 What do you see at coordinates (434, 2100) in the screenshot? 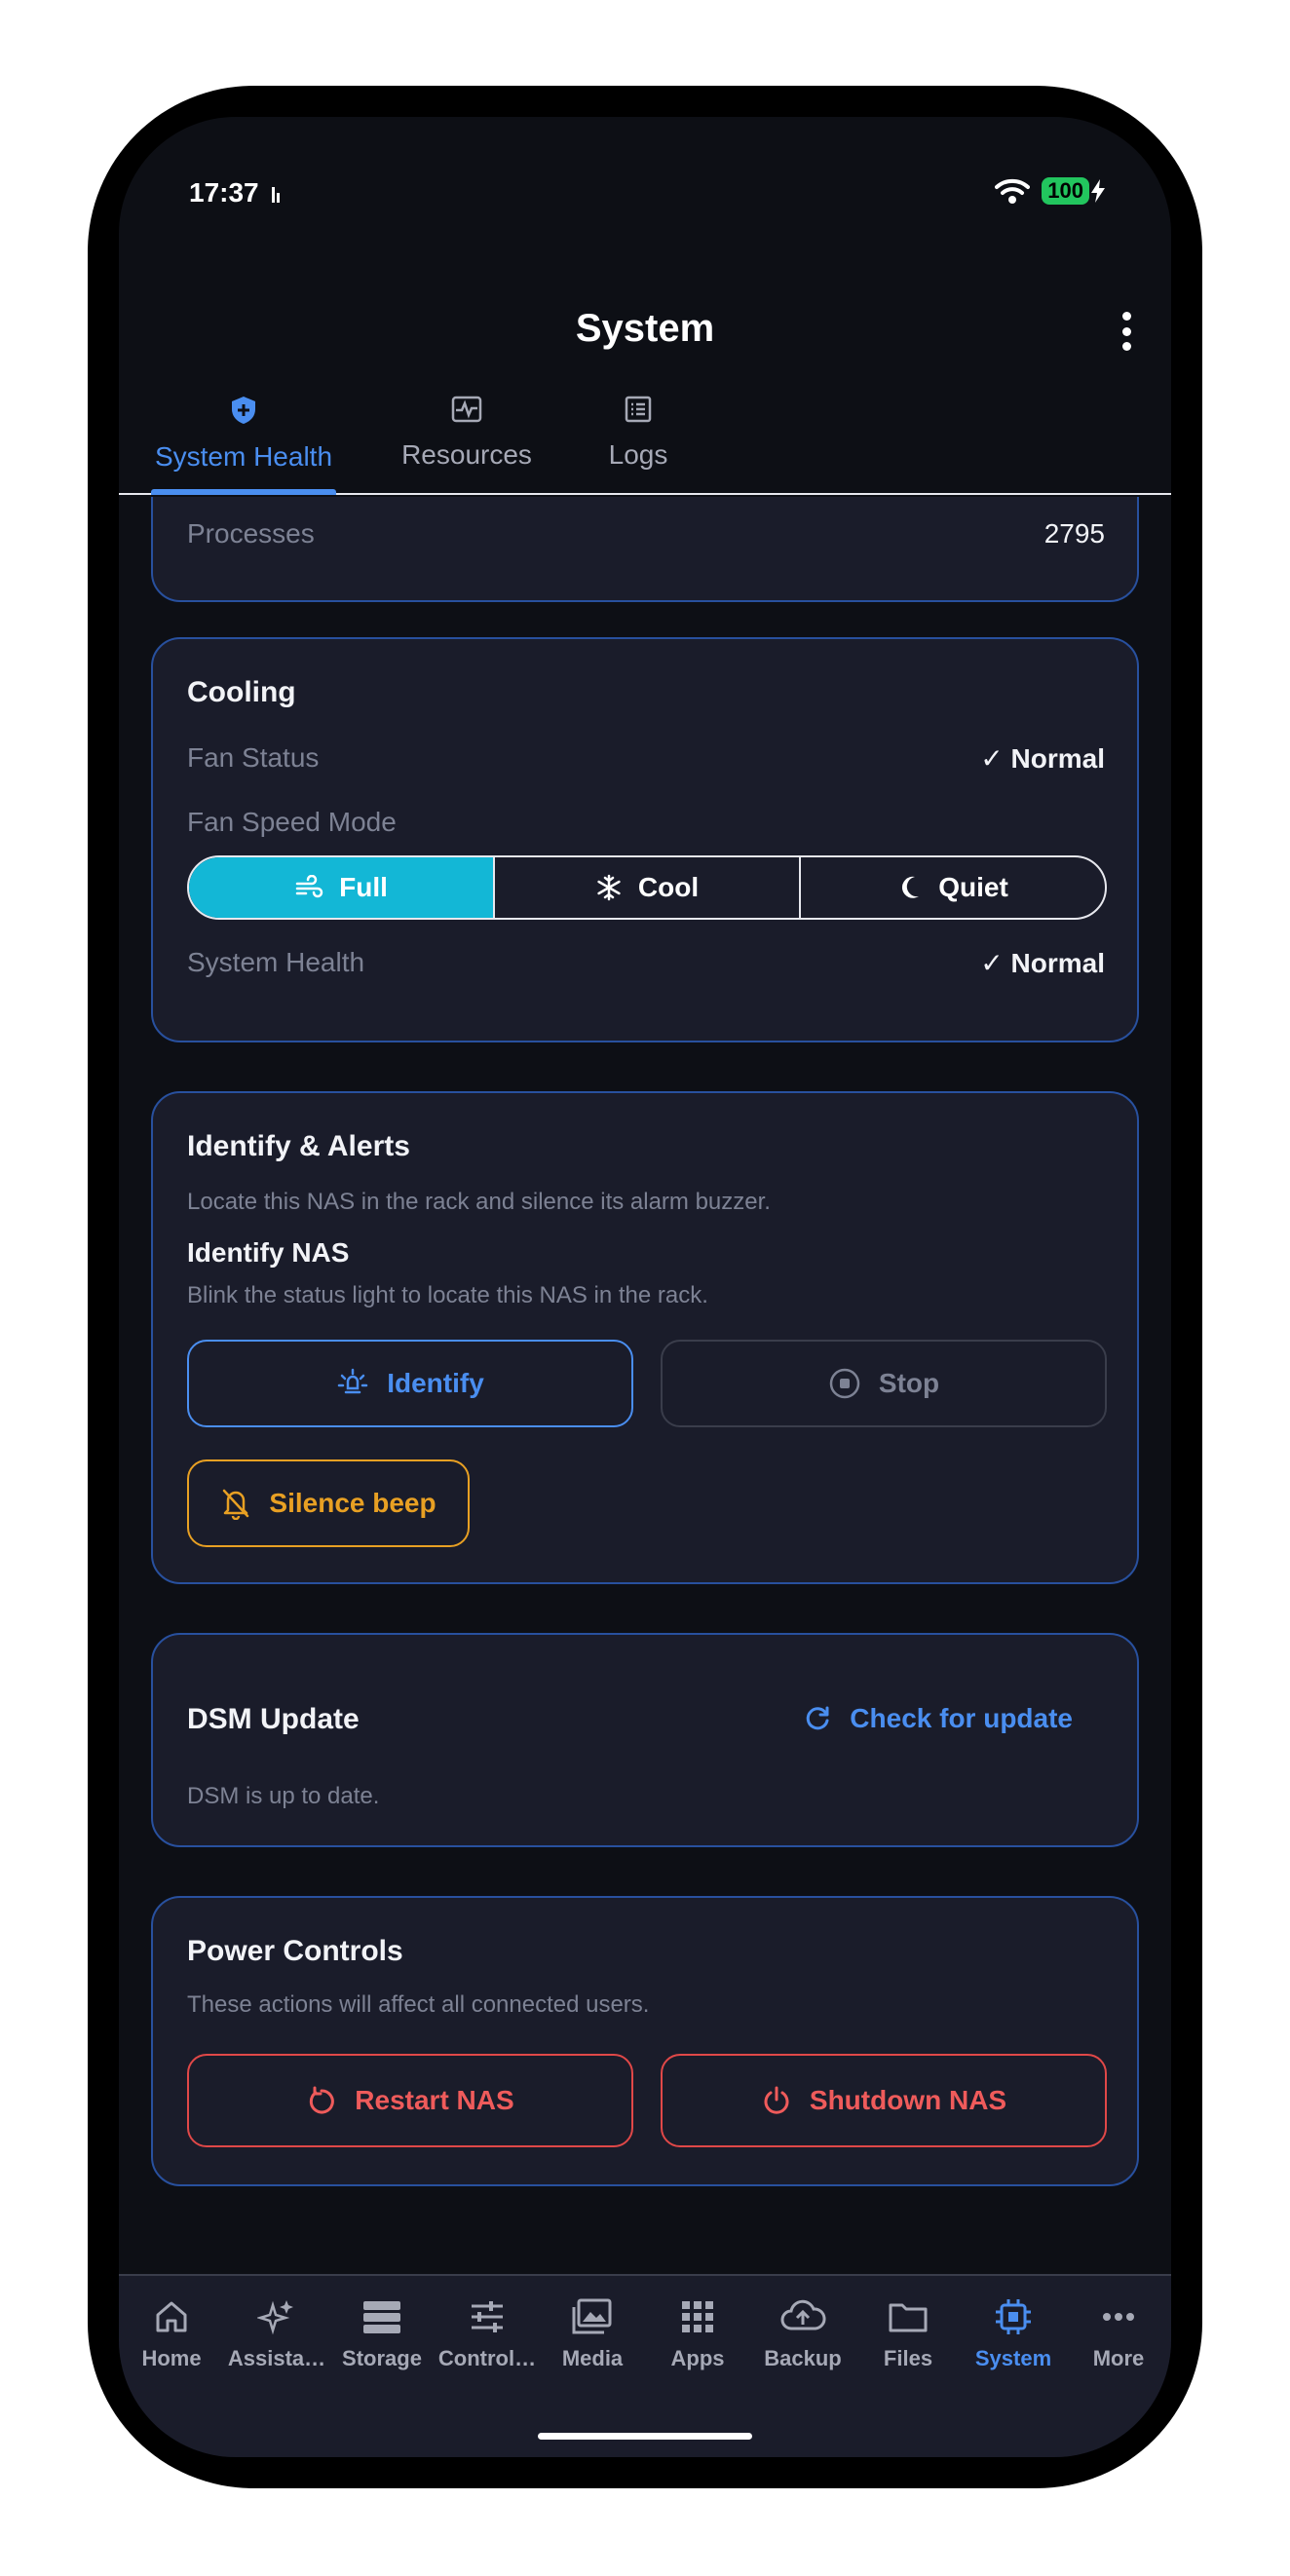
I see `restart-nas-label: Restart NAS` at bounding box center [434, 2100].